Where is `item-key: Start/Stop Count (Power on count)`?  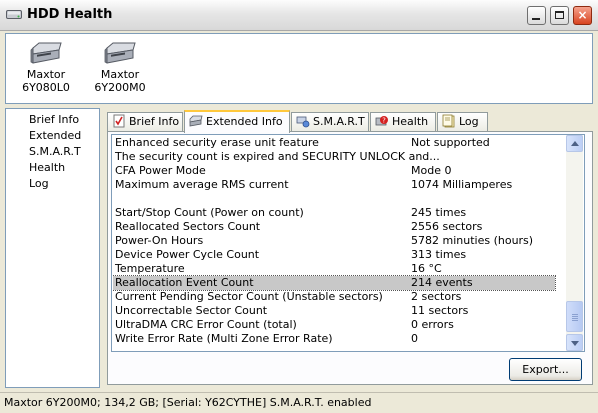 item-key: Start/Stop Count (Power on count) is located at coordinates (209, 212).